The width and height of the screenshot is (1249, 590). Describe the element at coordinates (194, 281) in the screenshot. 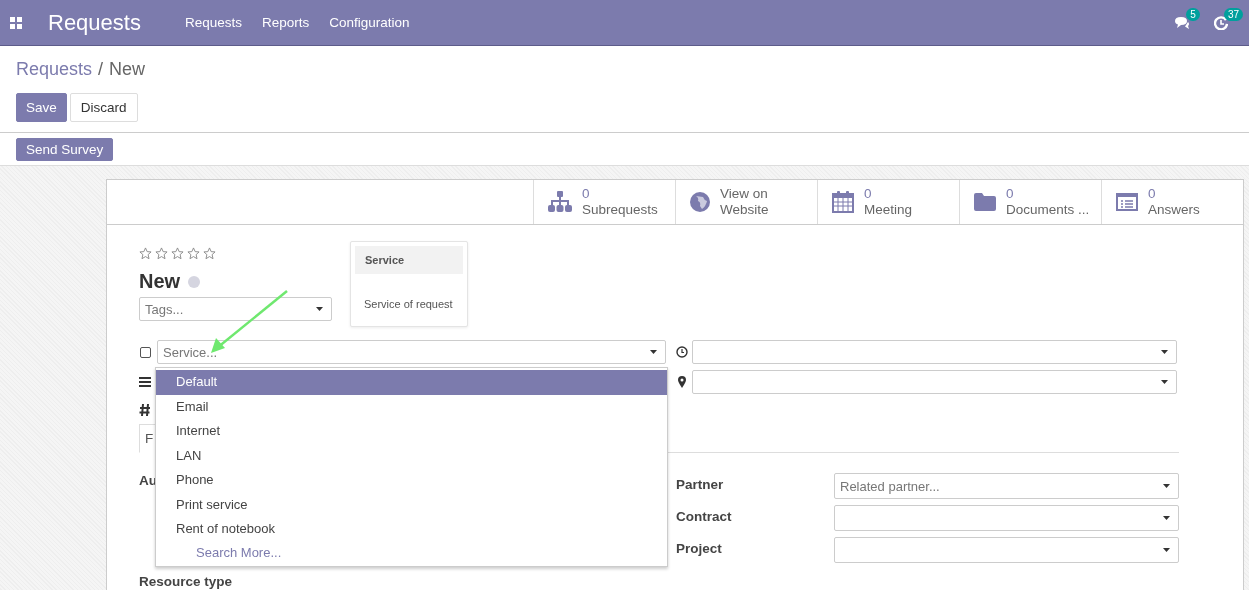

I see `status-dot` at that location.